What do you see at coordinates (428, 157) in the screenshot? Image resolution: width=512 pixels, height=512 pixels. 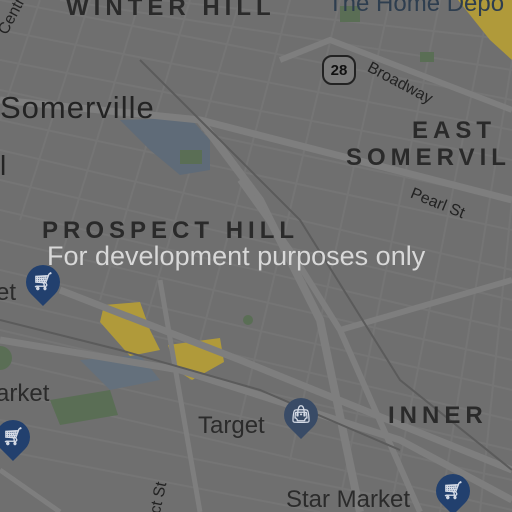 I see `area-label-somerville: SOMERVIL` at bounding box center [428, 157].